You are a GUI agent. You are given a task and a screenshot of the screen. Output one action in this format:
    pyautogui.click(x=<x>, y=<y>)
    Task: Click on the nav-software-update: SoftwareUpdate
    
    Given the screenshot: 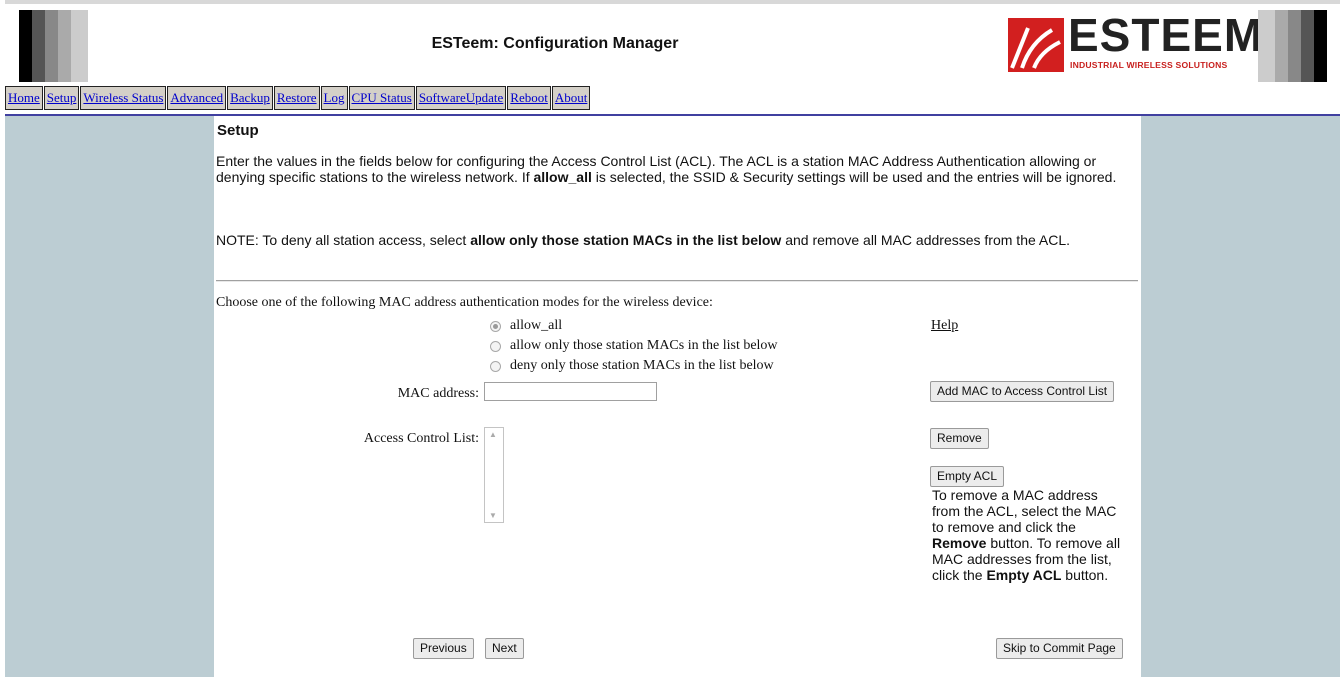 What is the action you would take?
    pyautogui.click(x=461, y=98)
    